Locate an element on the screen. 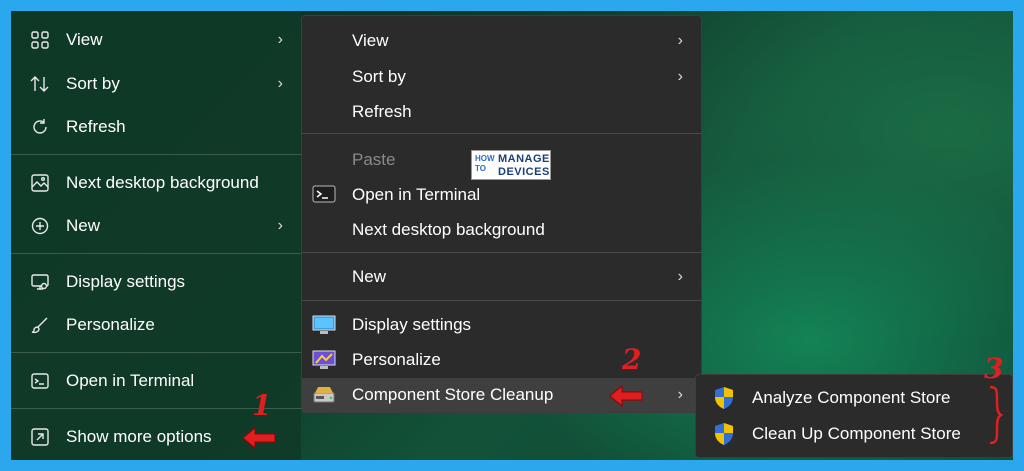 This screenshot has height=471, width=1024. menu-item-new: New › is located at coordinates (156, 226).